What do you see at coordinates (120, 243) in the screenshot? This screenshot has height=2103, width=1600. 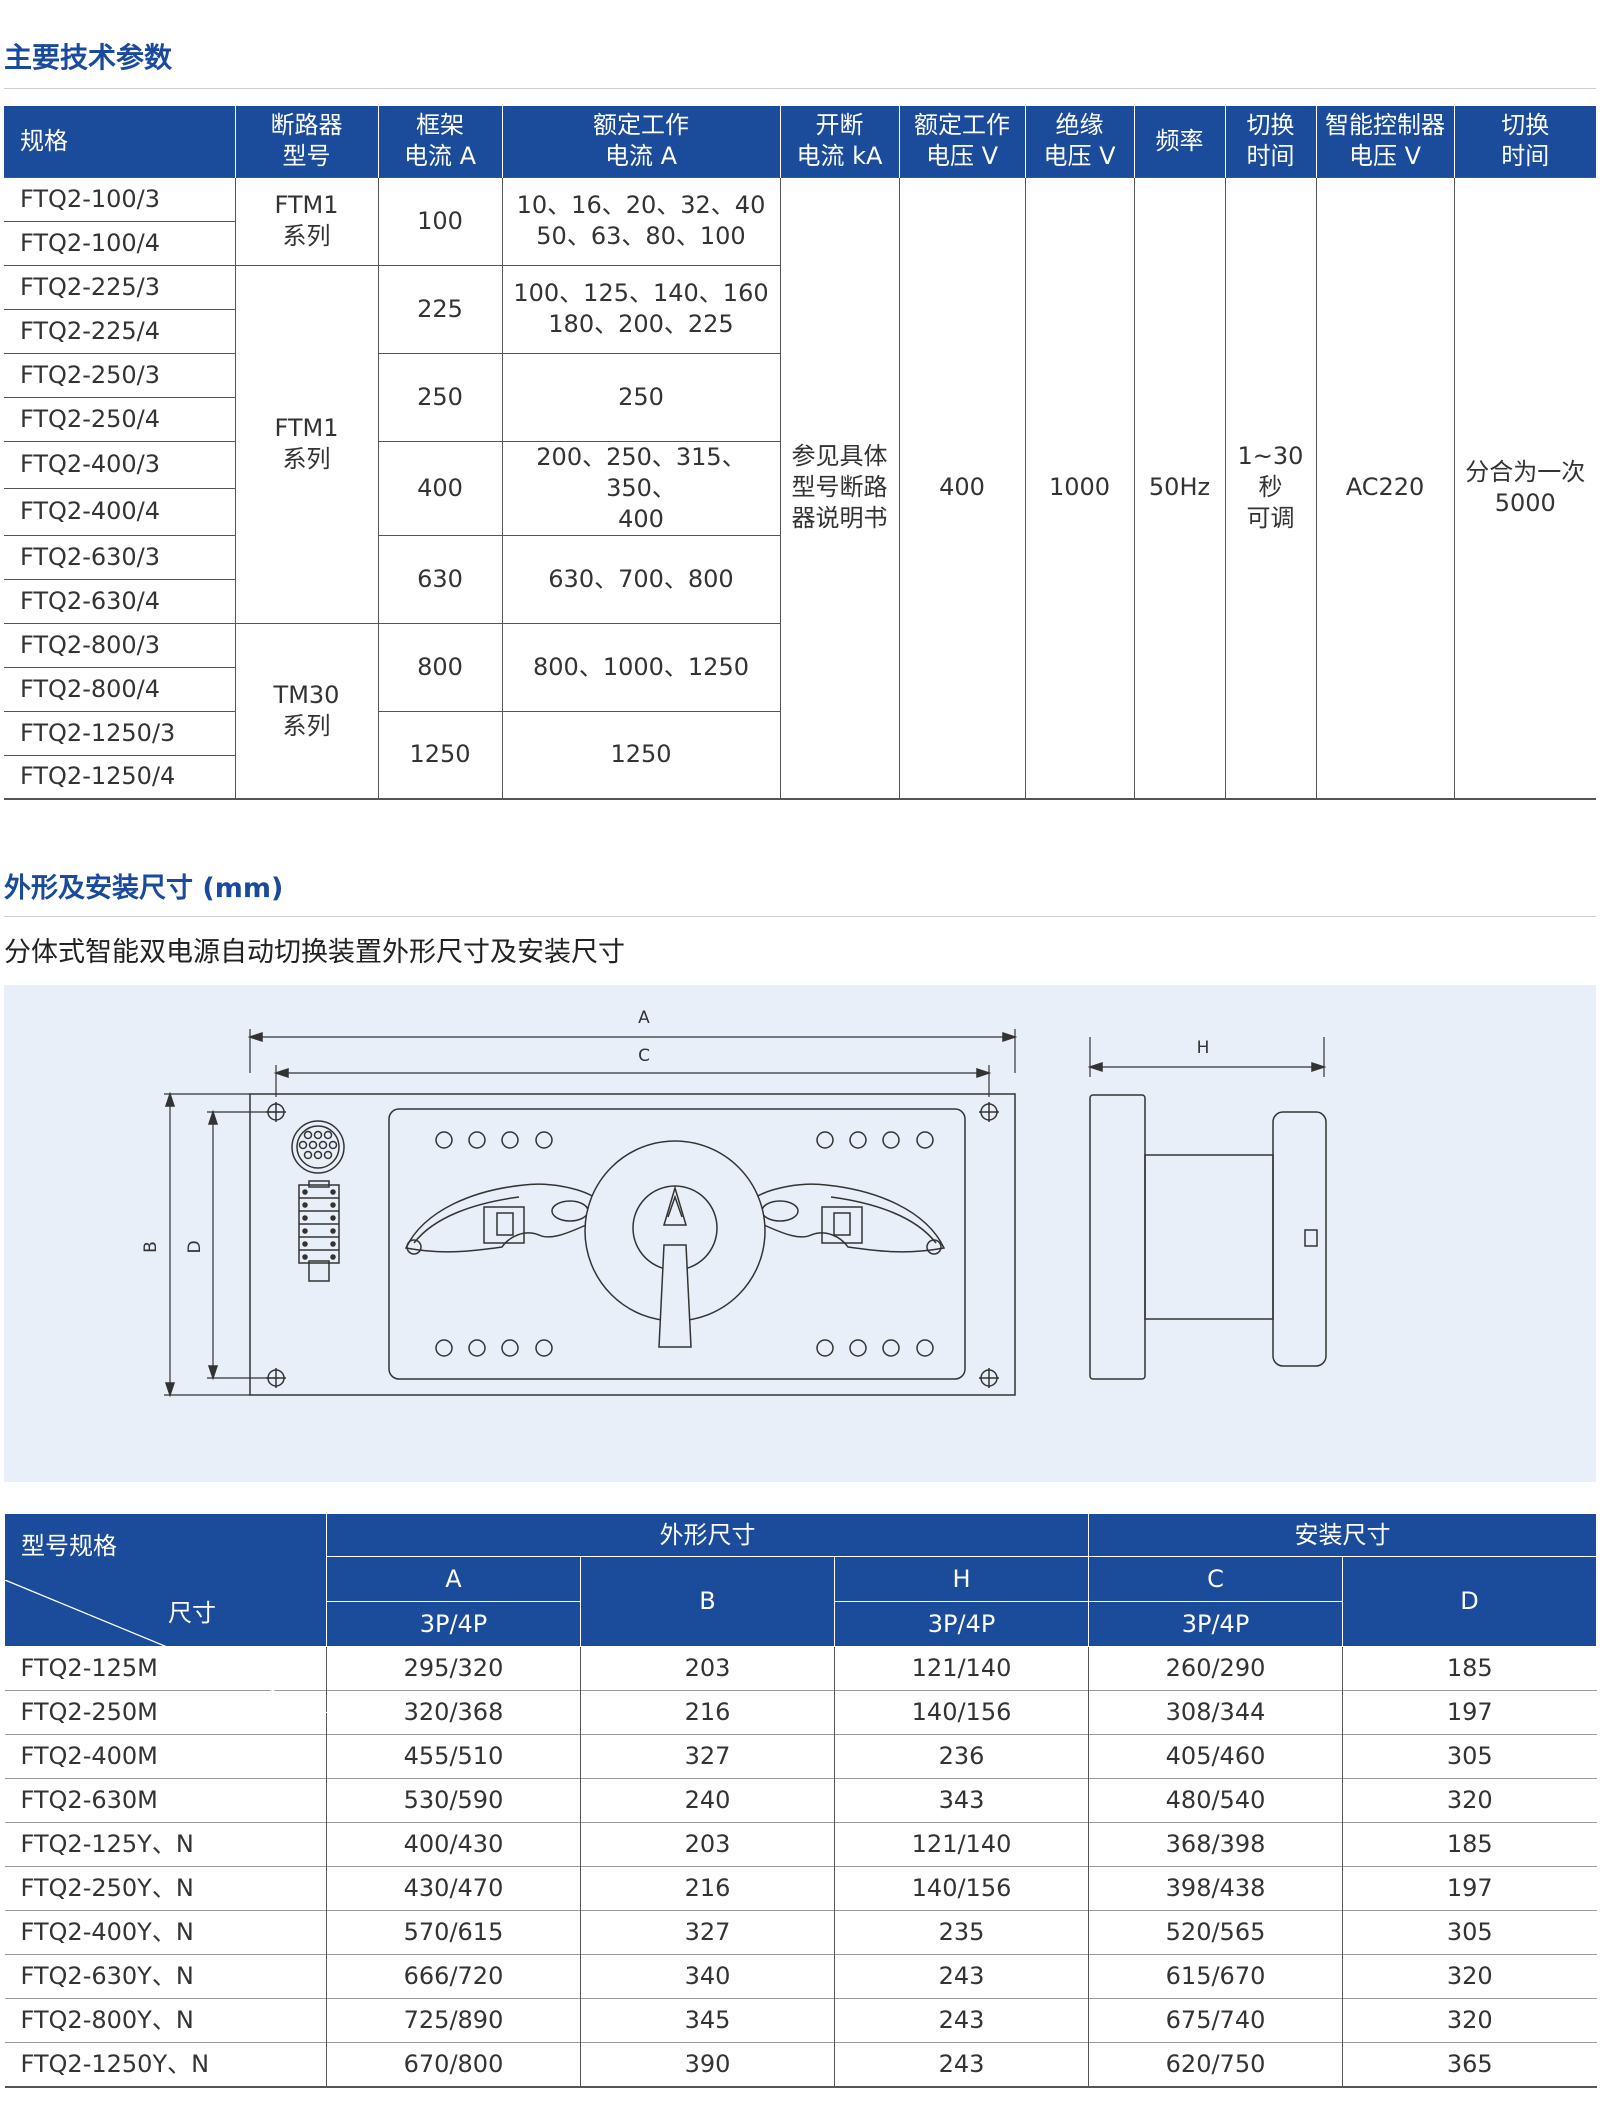 I see `spec-cell: FTQ2-100/4` at bounding box center [120, 243].